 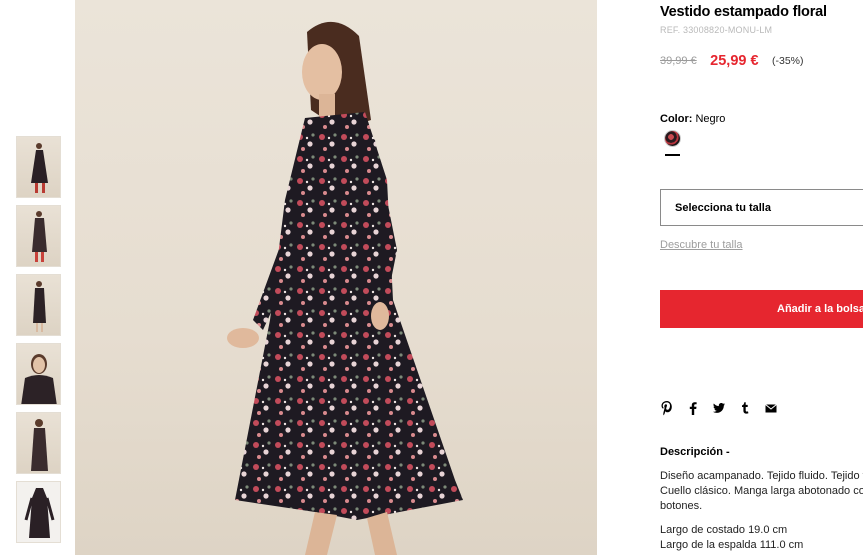 What do you see at coordinates (676, 119) in the screenshot?
I see `color-label: Color:` at bounding box center [676, 119].